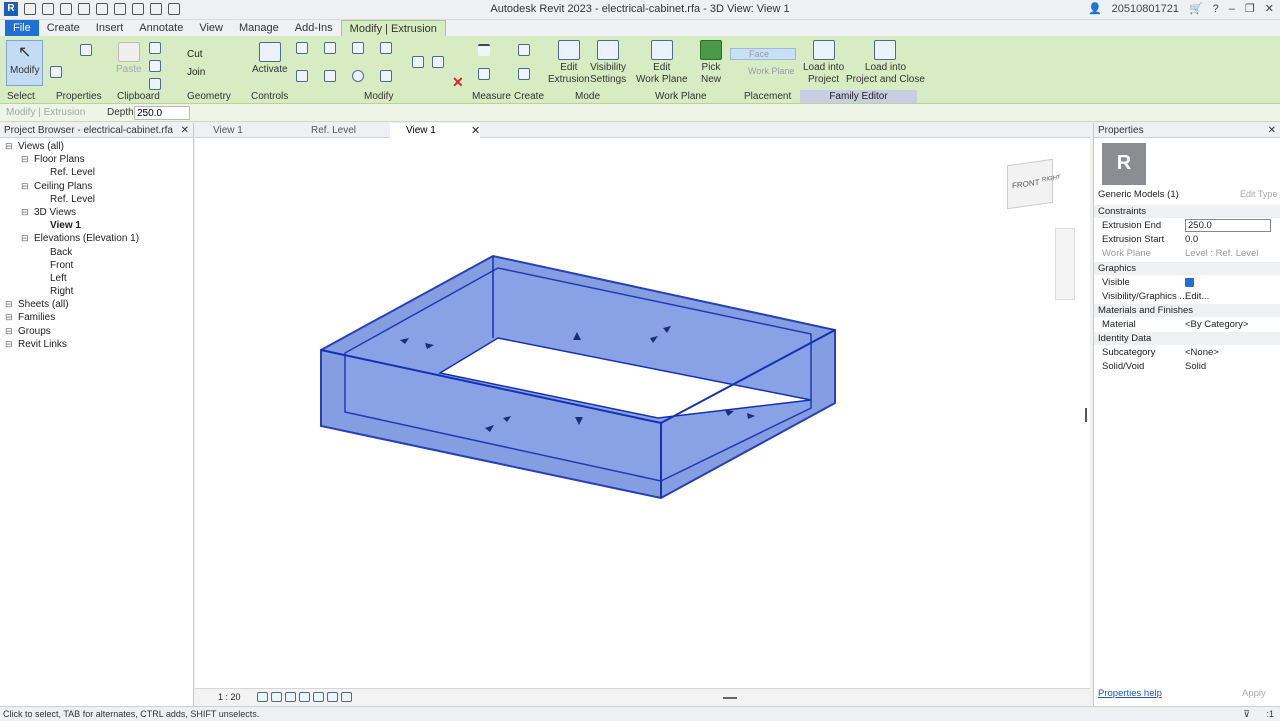 This screenshot has width=1280, height=721. What do you see at coordinates (1187, 211) in the screenshot?
I see `property-section-header: Constraints` at bounding box center [1187, 211].